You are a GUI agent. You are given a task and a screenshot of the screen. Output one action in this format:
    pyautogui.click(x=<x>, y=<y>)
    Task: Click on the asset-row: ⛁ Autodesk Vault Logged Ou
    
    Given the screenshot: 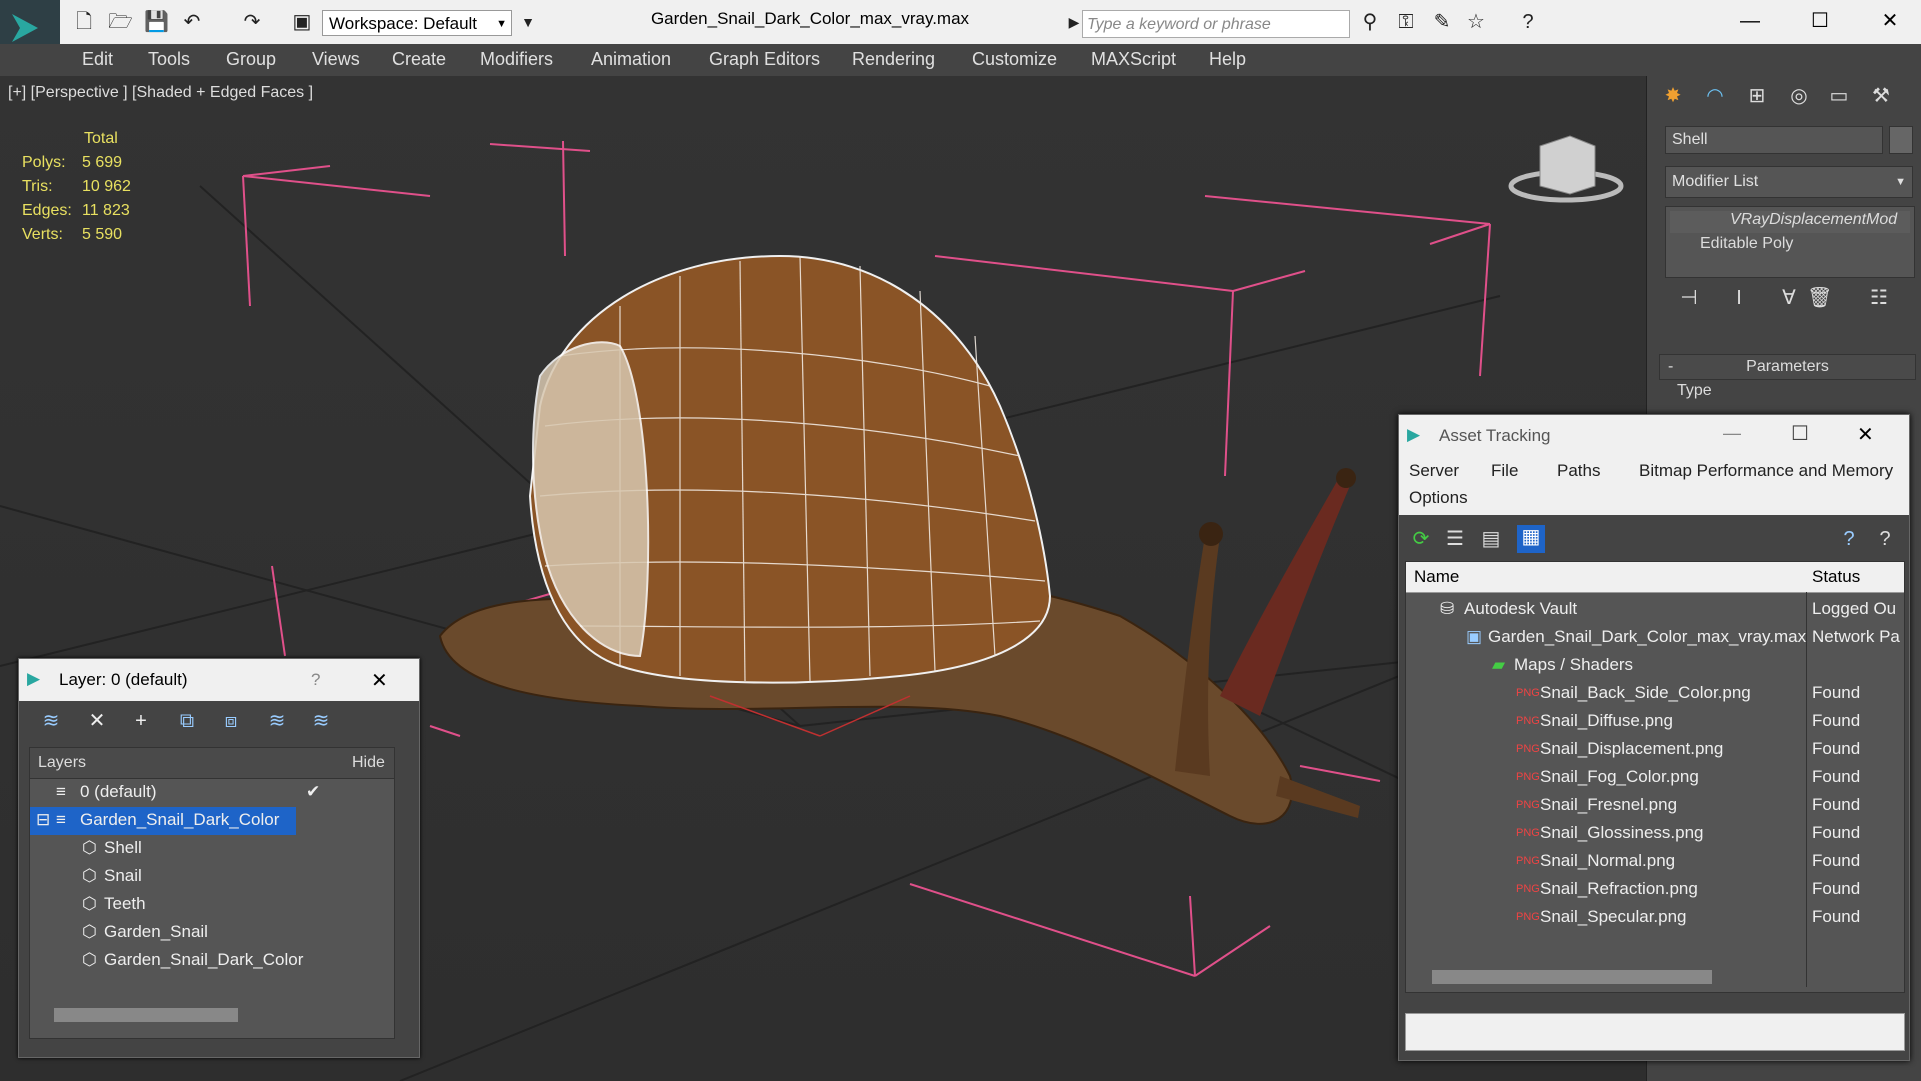 What is the action you would take?
    pyautogui.click(x=1655, y=610)
    